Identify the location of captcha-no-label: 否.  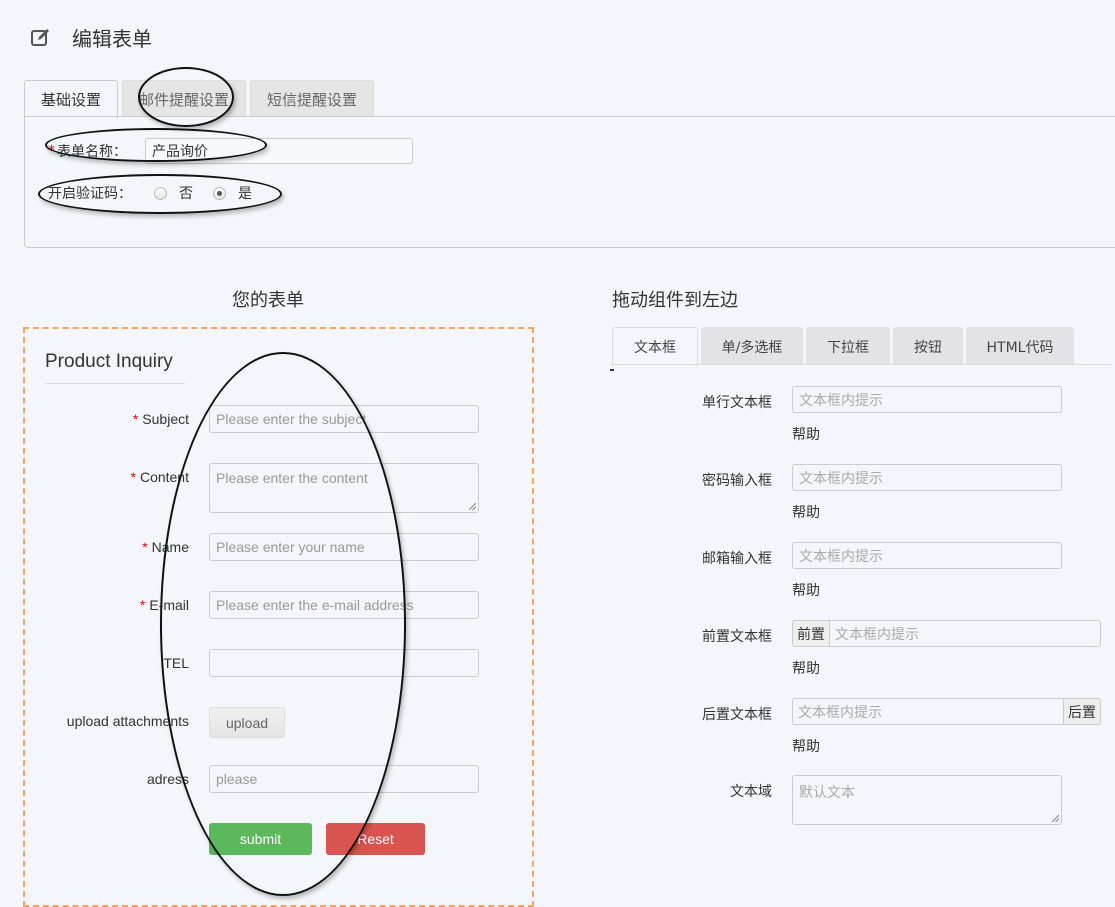
(186, 194).